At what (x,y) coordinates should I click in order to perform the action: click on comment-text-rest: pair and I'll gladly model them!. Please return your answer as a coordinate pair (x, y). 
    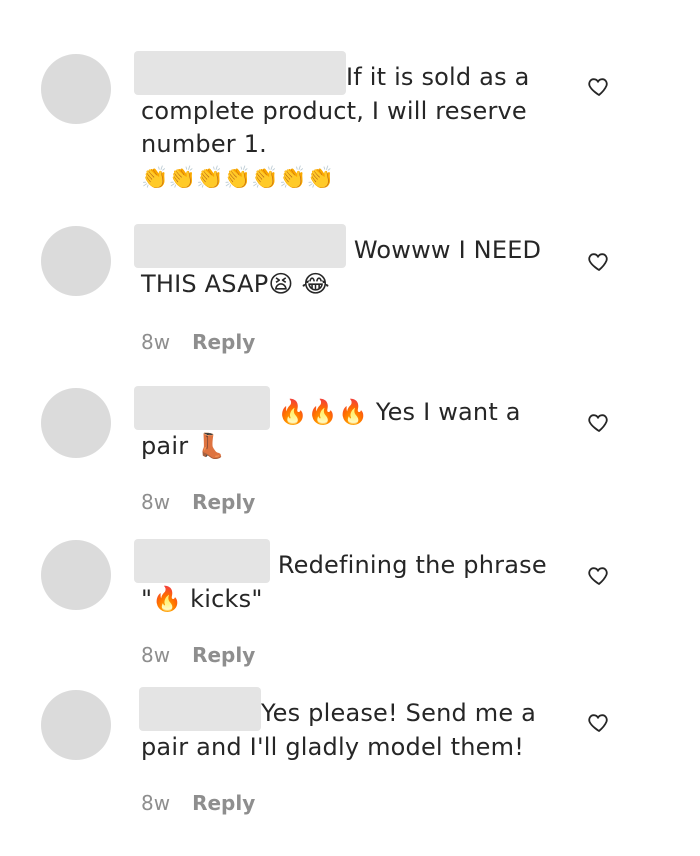
    Looking at the image, I should click on (333, 747).